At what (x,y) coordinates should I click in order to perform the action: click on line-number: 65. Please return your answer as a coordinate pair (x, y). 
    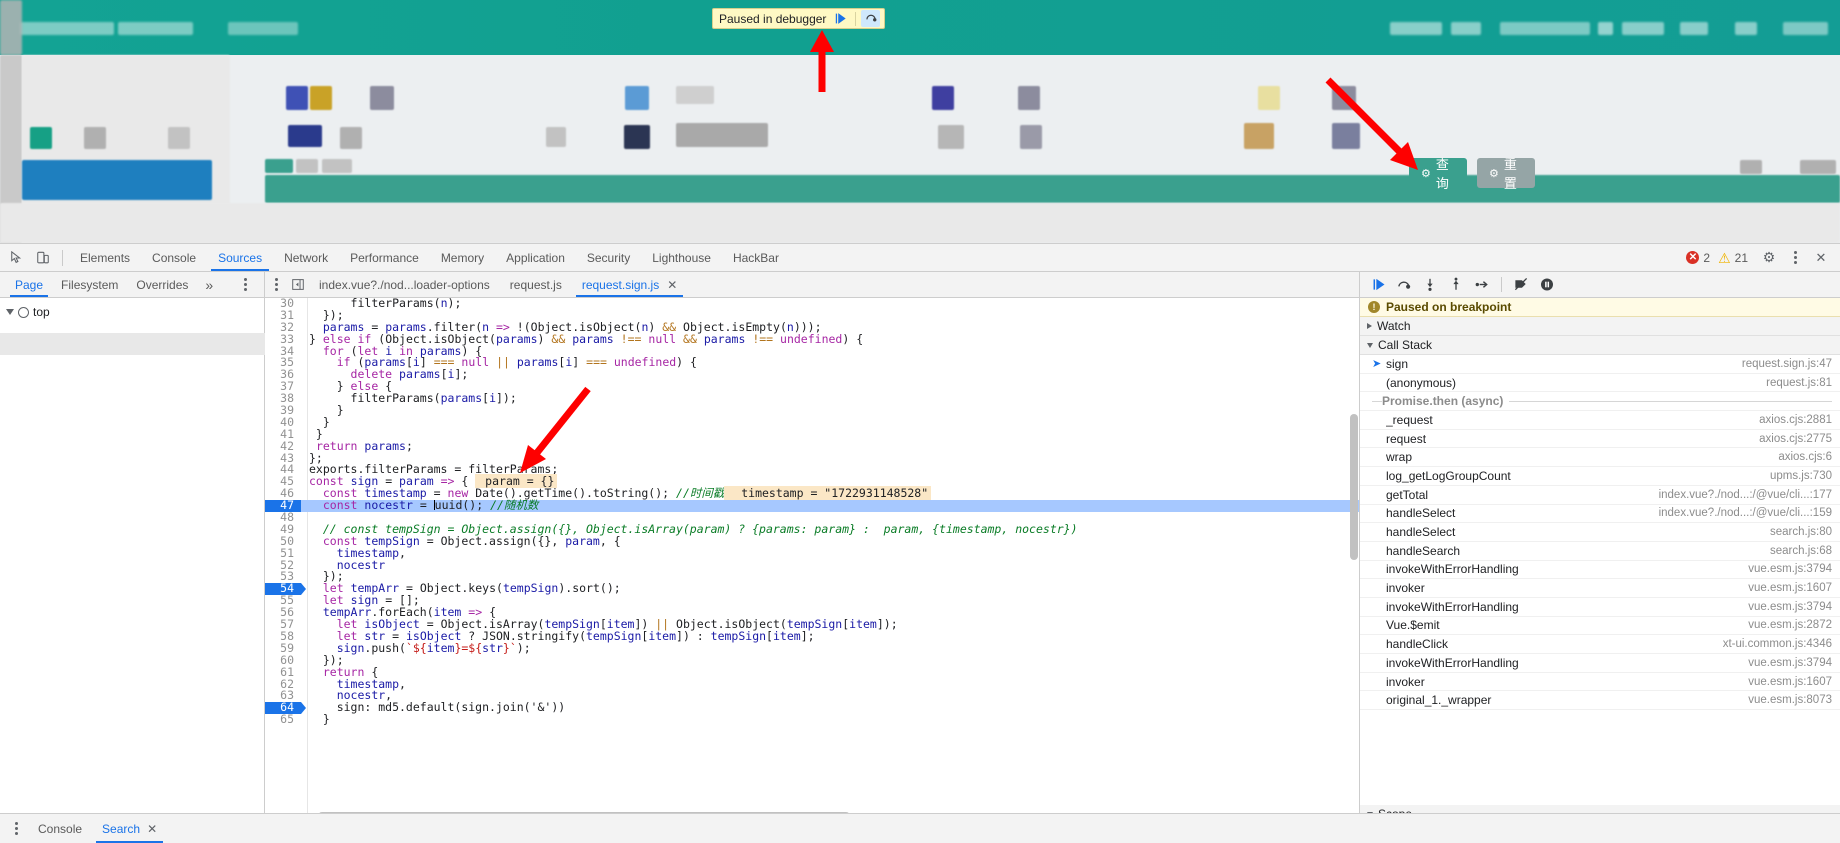
    Looking at the image, I should click on (283, 719).